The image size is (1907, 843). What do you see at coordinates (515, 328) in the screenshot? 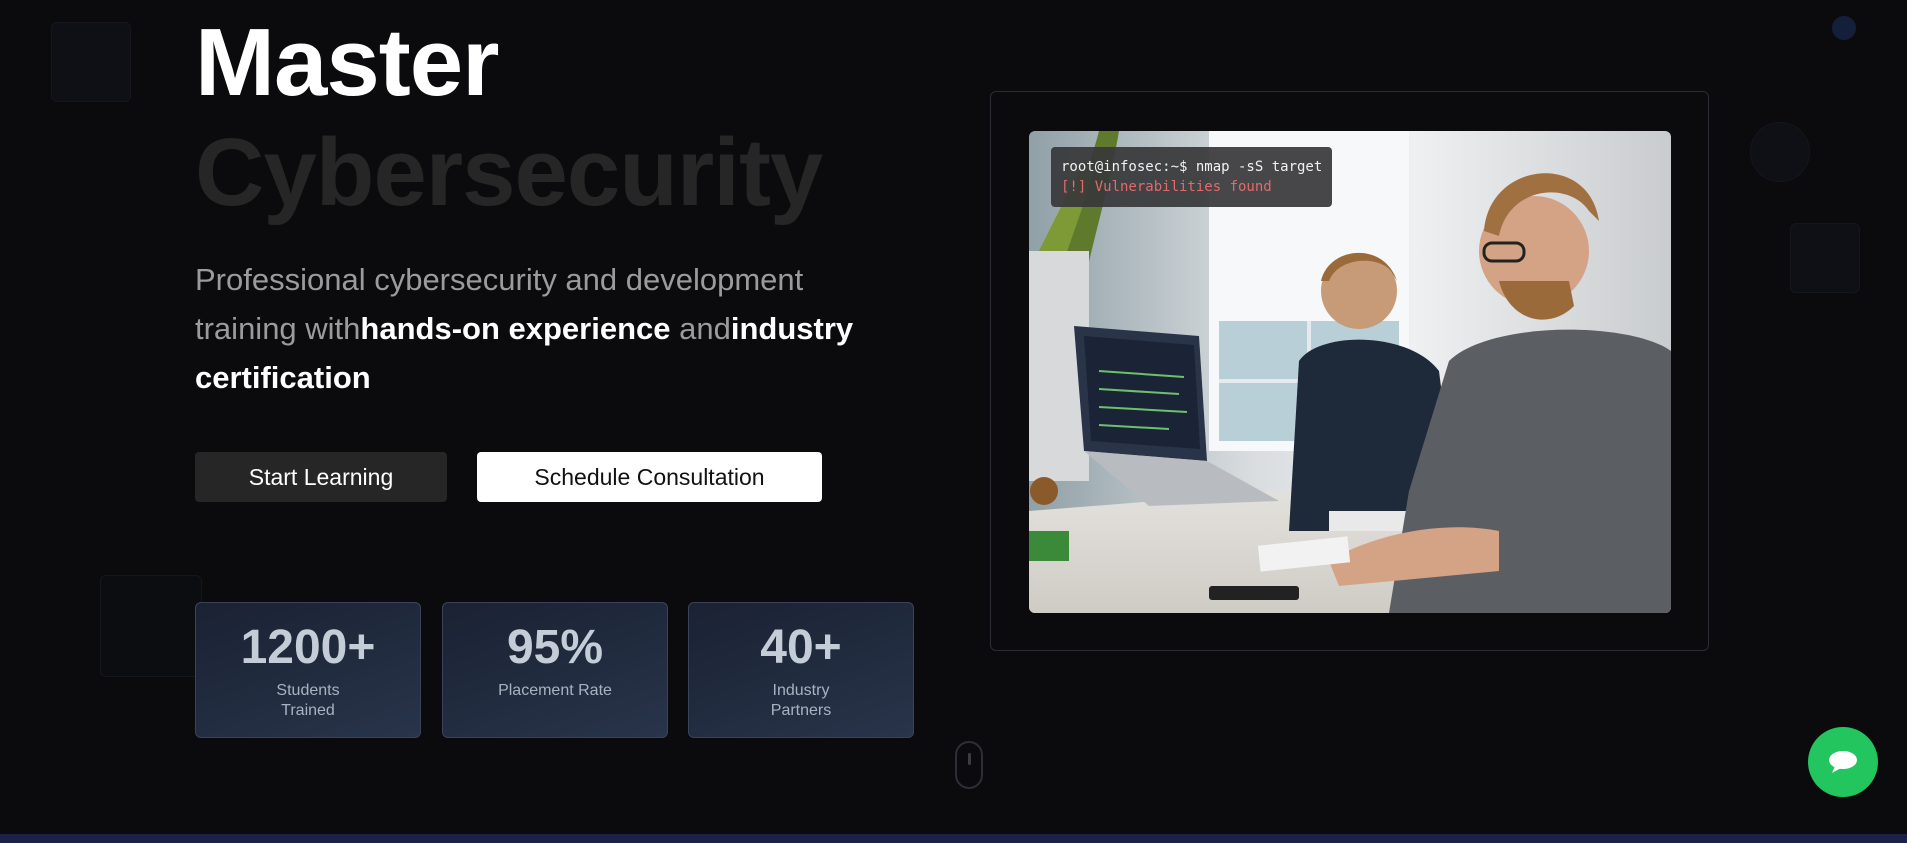
I see `lead-highlight-hands-on: hands-on experience` at bounding box center [515, 328].